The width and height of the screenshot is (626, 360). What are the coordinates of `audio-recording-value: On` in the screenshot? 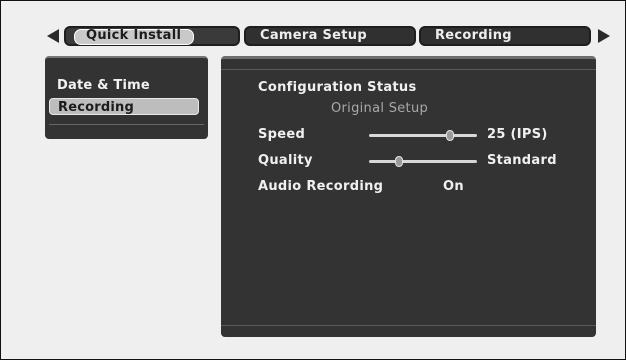 It's located at (453, 186).